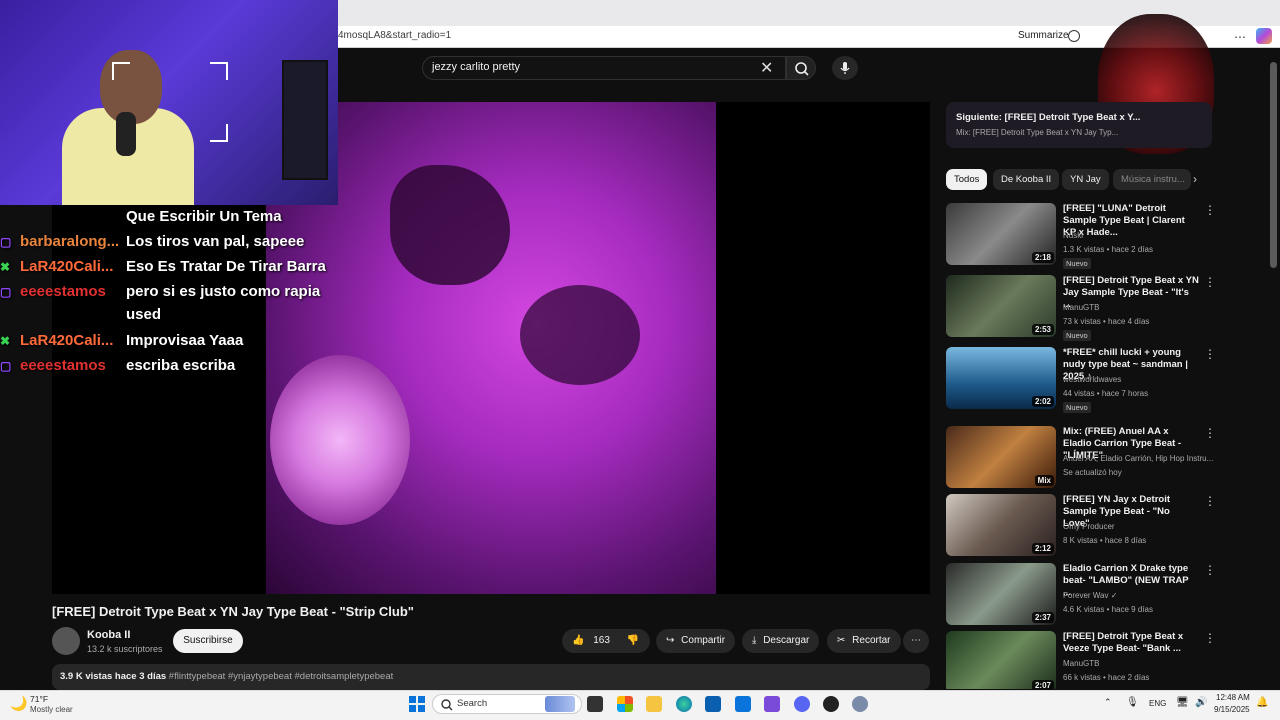  What do you see at coordinates (1085, 179) in the screenshot?
I see `chip-yn-jay: YN Jay` at bounding box center [1085, 179].